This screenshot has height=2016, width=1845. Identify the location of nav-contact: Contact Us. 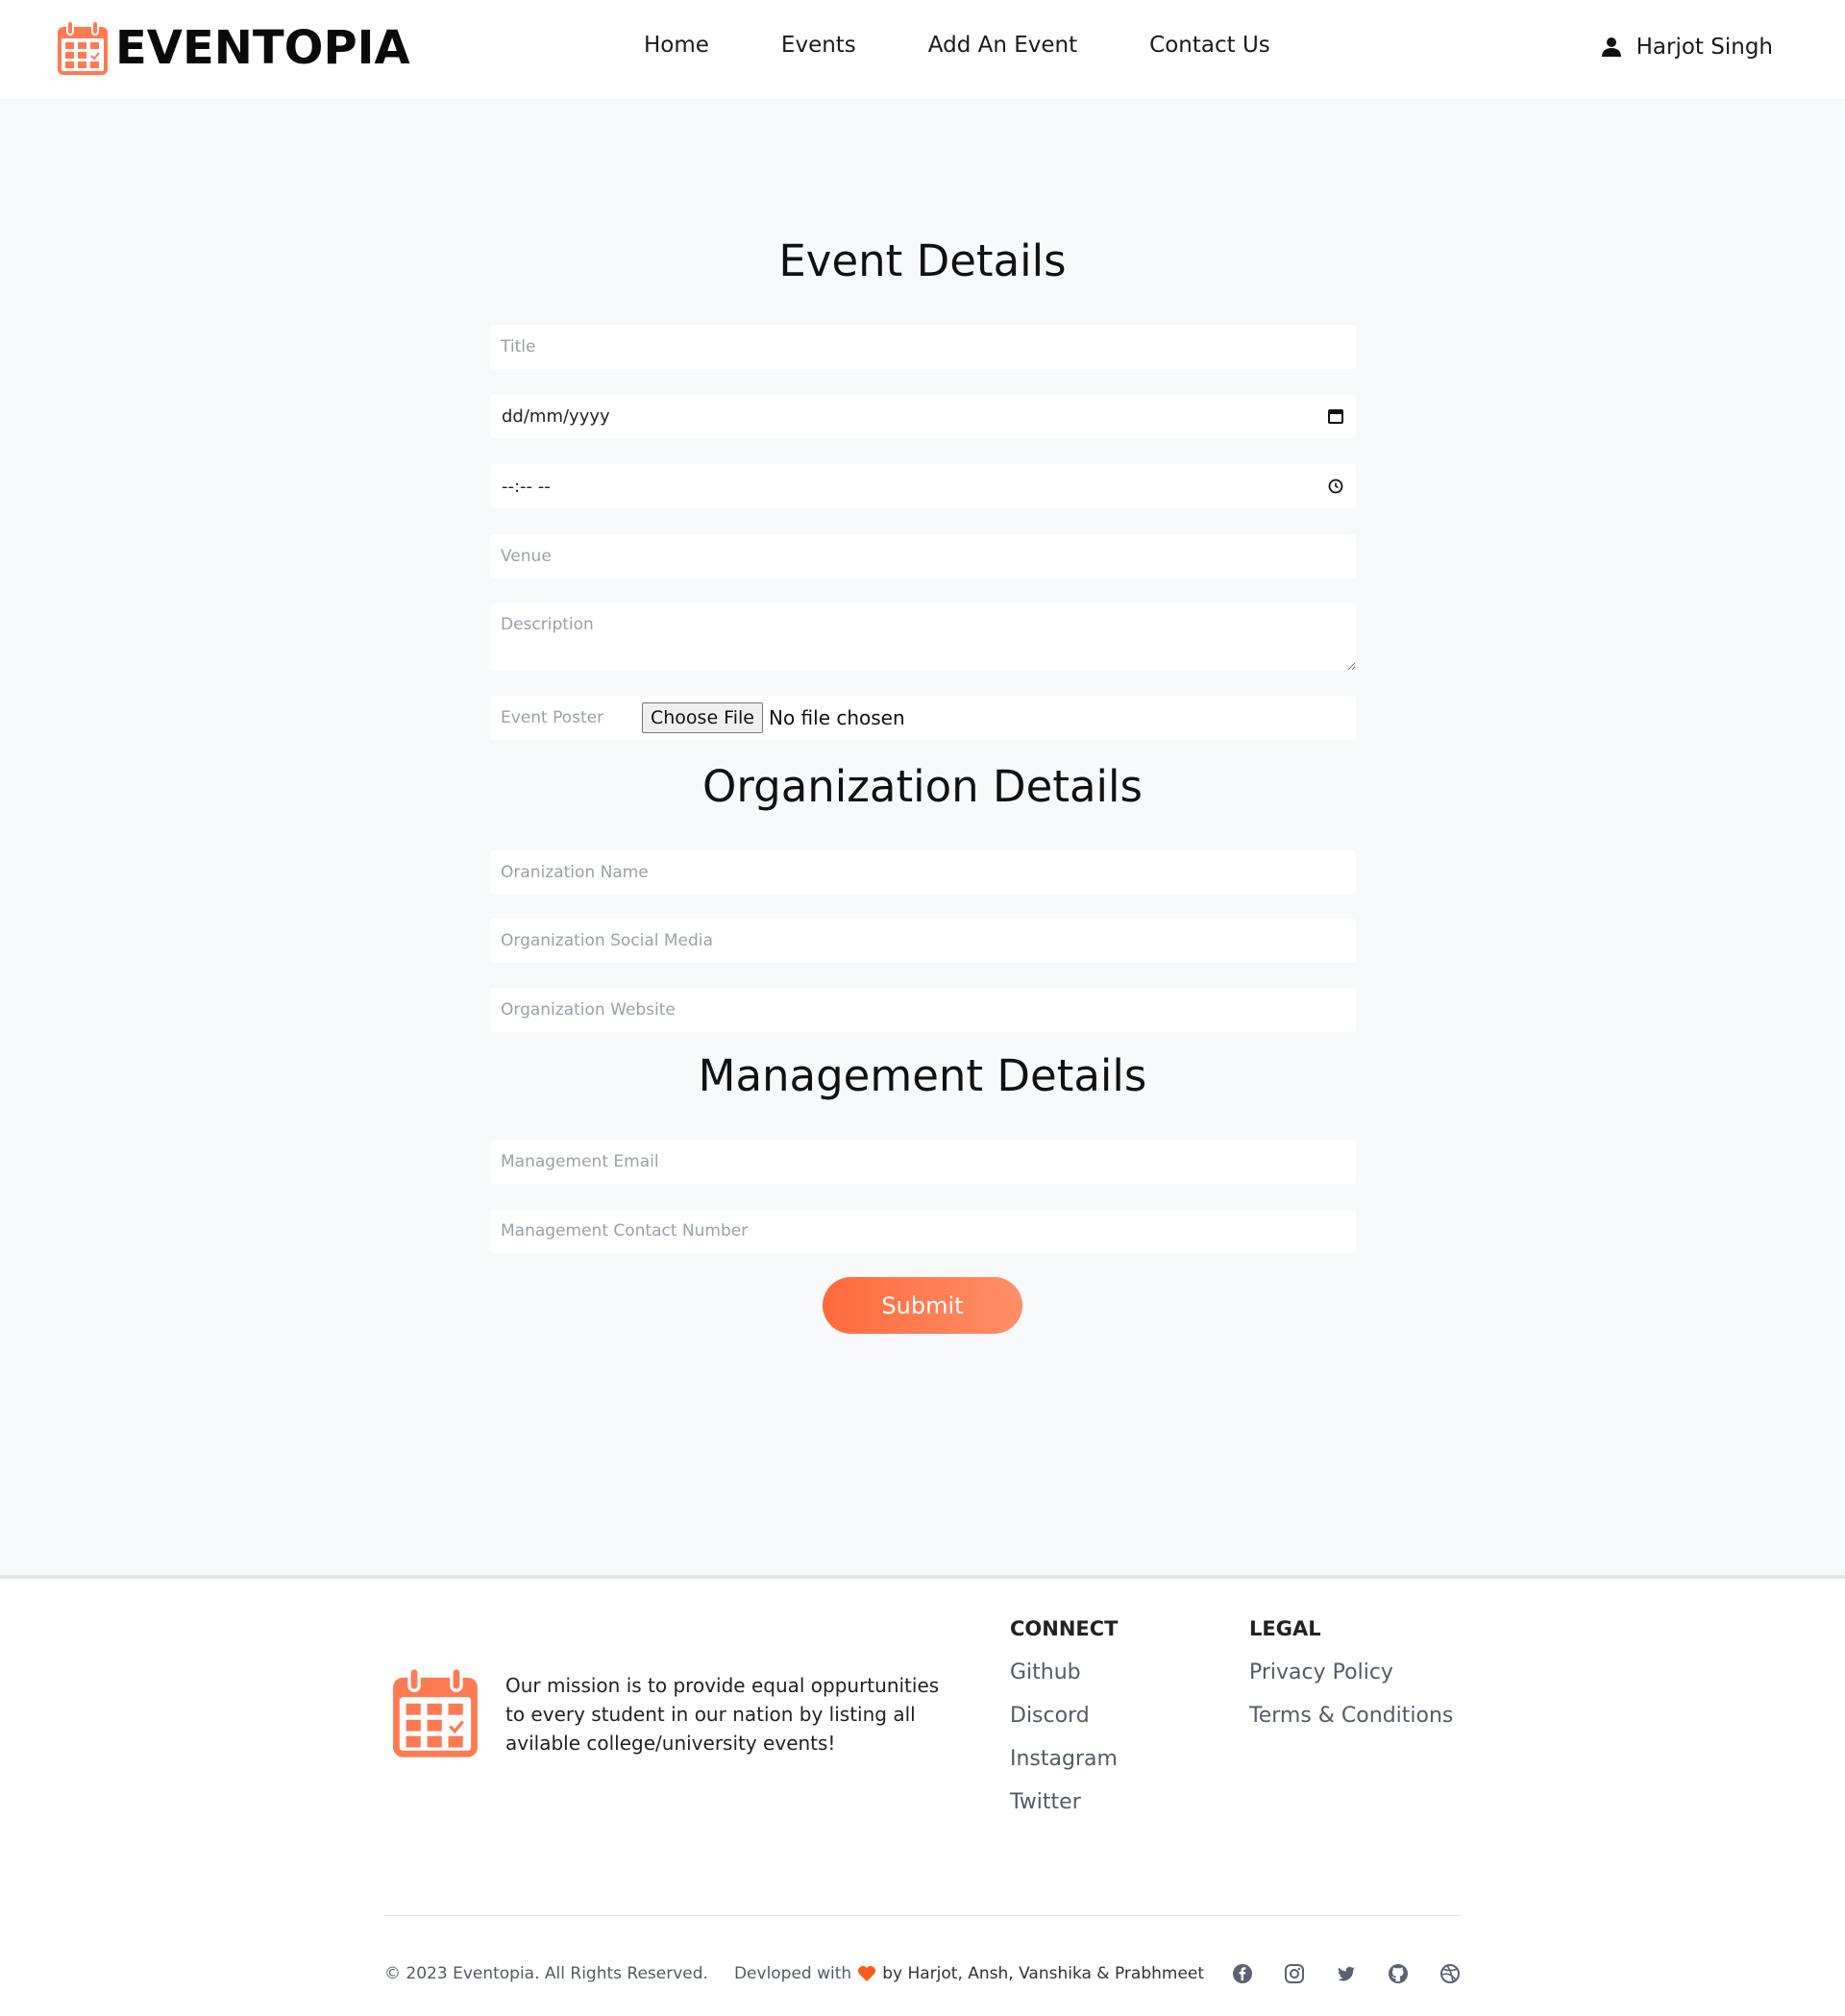
(1209, 45).